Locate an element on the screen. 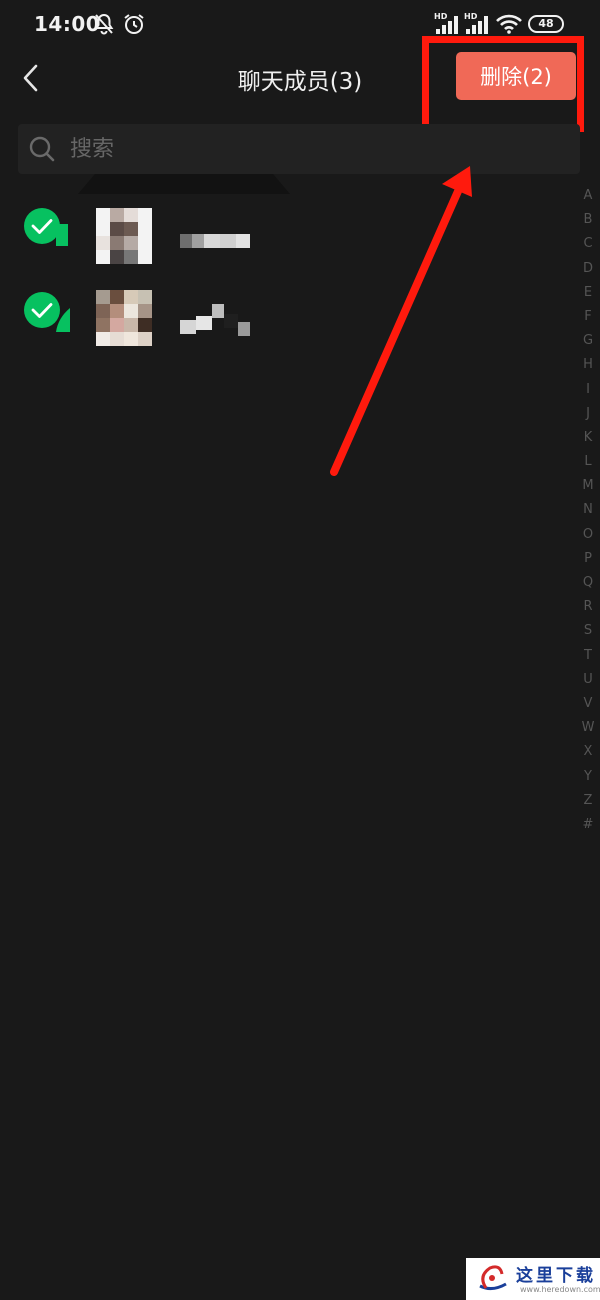  annotation-arrow is located at coordinates (401, 321).